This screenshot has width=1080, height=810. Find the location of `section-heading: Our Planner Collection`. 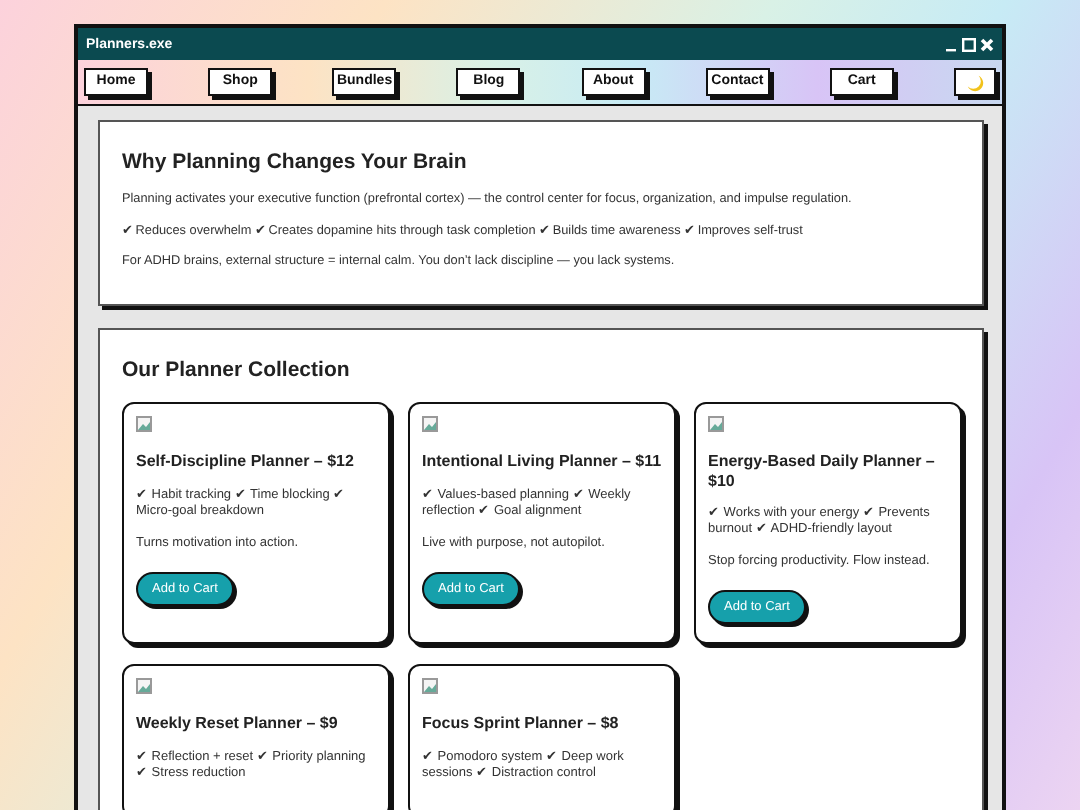

section-heading: Our Planner Collection is located at coordinates (237, 370).